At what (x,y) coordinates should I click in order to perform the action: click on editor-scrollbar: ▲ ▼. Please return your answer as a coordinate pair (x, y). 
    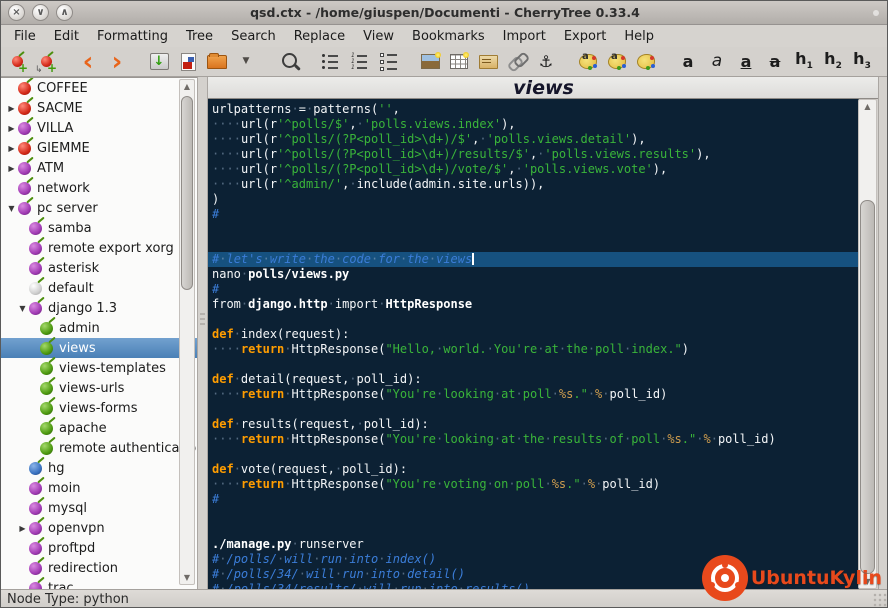
    Looking at the image, I should click on (867, 344).